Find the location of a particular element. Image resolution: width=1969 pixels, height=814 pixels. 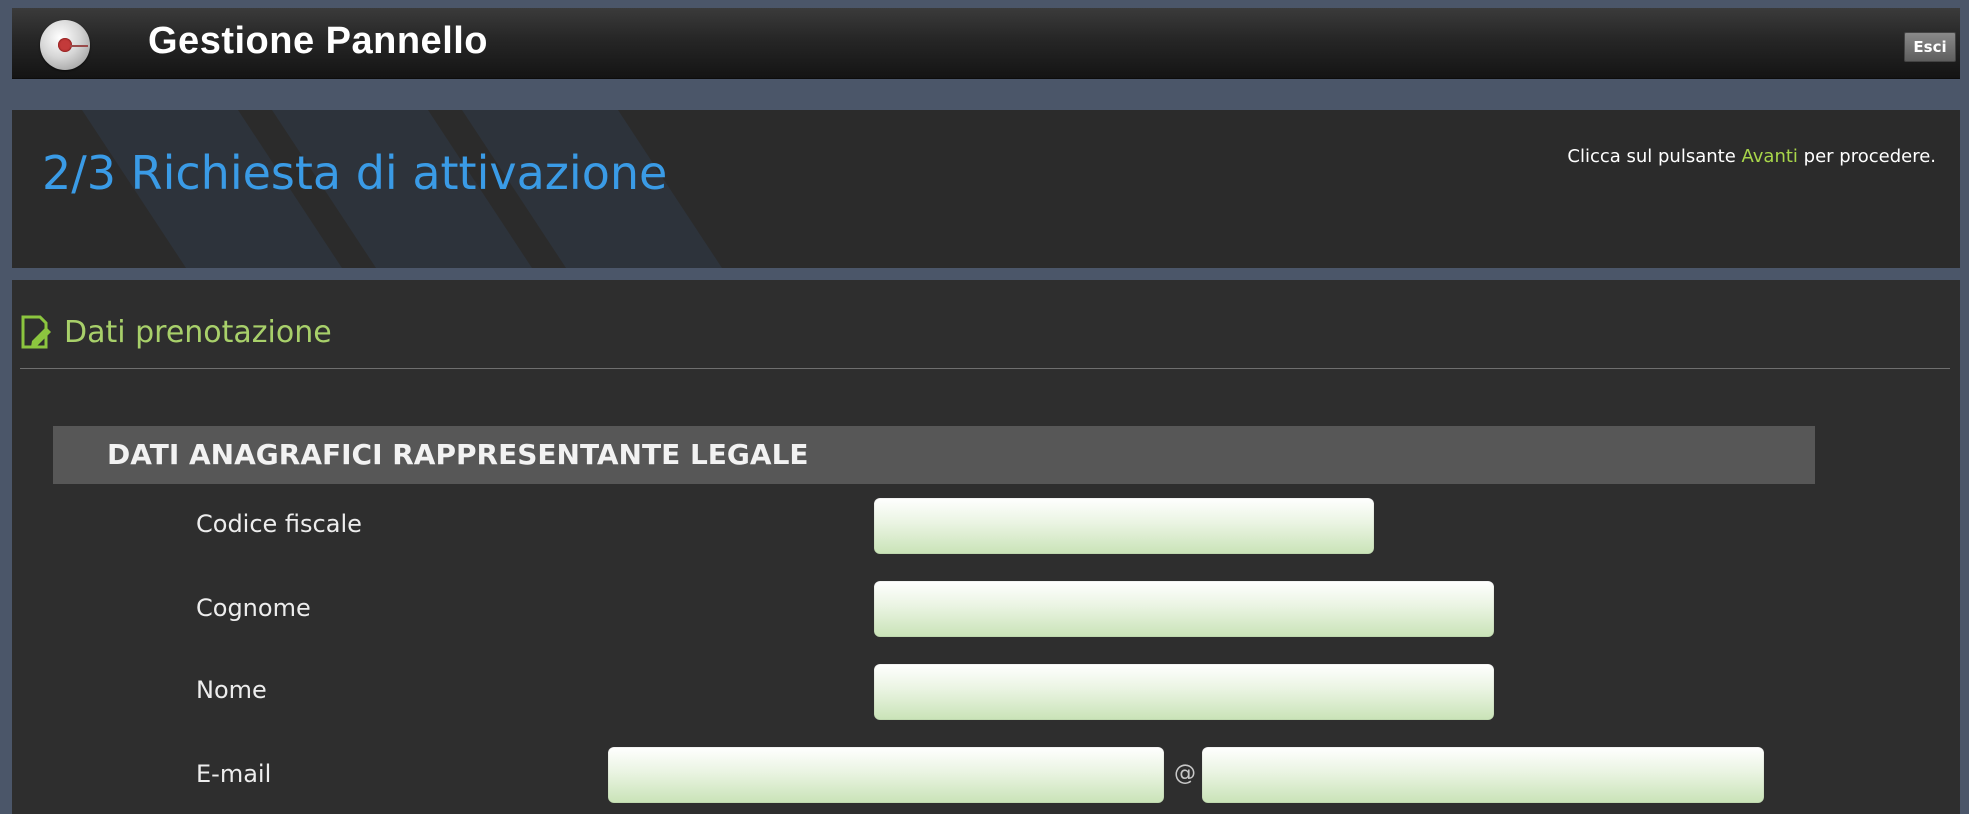

edit-document-icon is located at coordinates (36, 332).